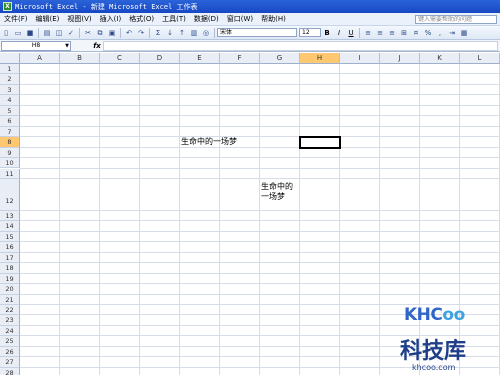 The height and width of the screenshot is (375, 500). I want to click on cell-g12-text-line2: 一场梦, so click(273, 196).